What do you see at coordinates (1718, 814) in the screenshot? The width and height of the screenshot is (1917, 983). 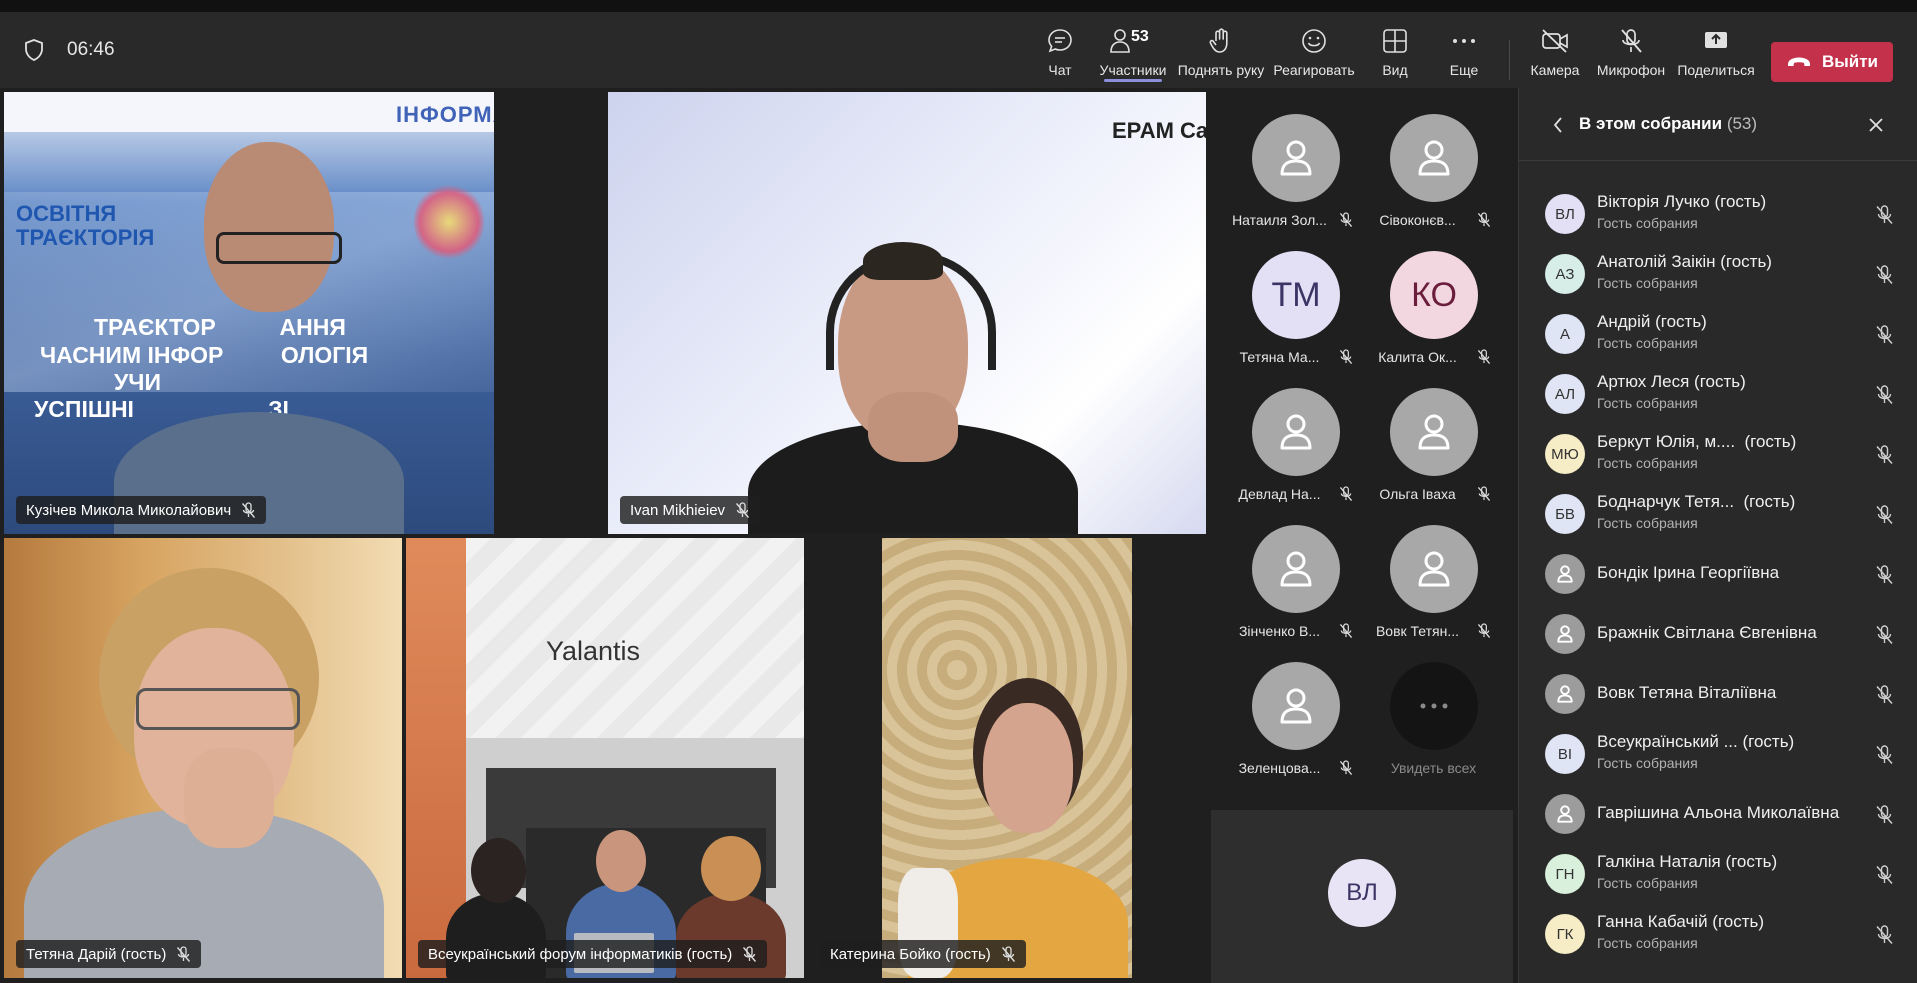 I see `list-item: Гаврішина Альона Миколаївна` at bounding box center [1718, 814].